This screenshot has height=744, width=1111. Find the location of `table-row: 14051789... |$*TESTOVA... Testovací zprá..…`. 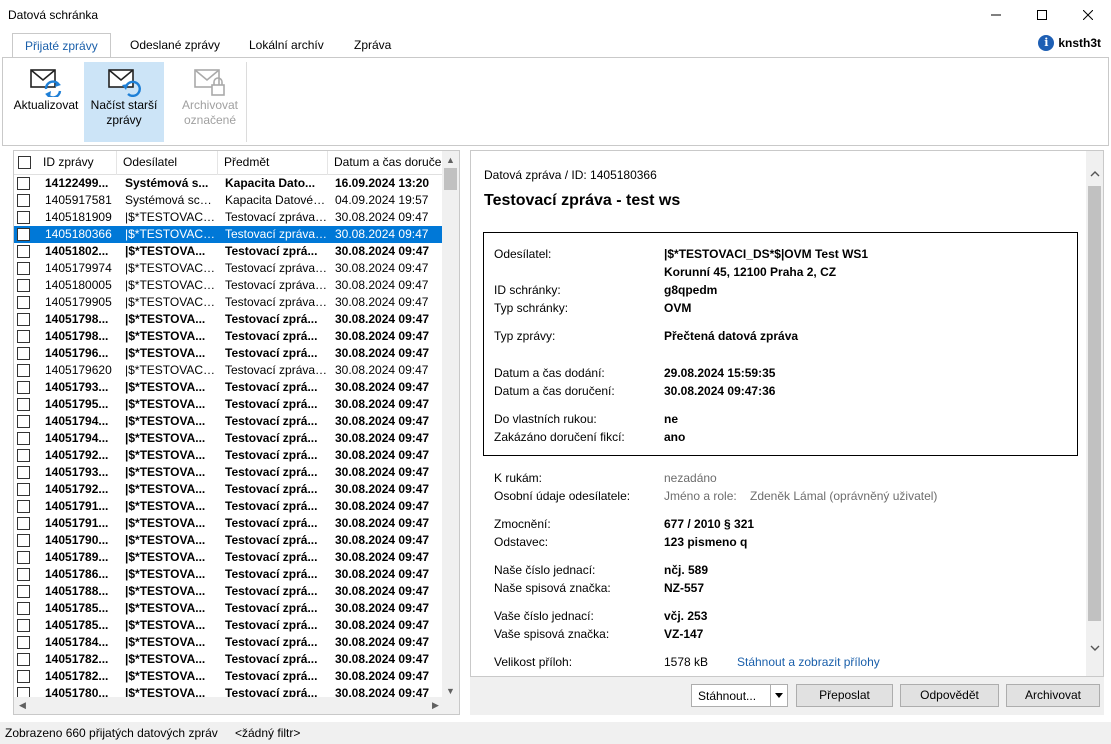

table-row: 14051789... |$*TESTOVA... Testovací zprá..… is located at coordinates (229, 557).